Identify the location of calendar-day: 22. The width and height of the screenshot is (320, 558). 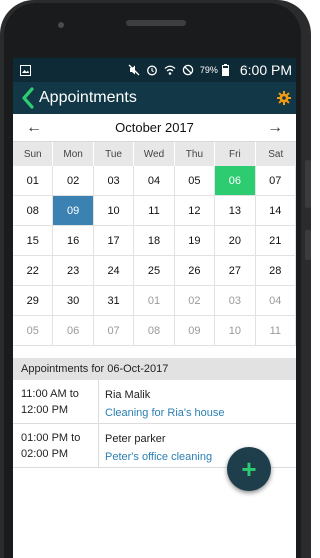
(33, 271).